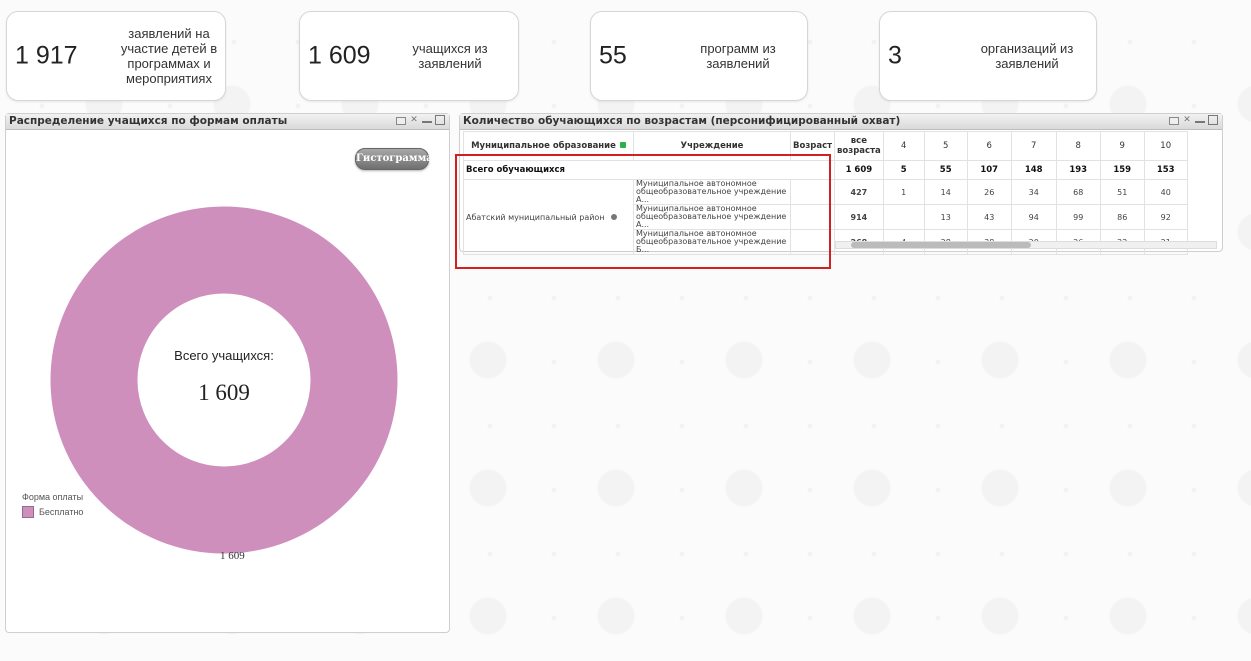 The height and width of the screenshot is (661, 1251). I want to click on highlight-frame, so click(643, 211).